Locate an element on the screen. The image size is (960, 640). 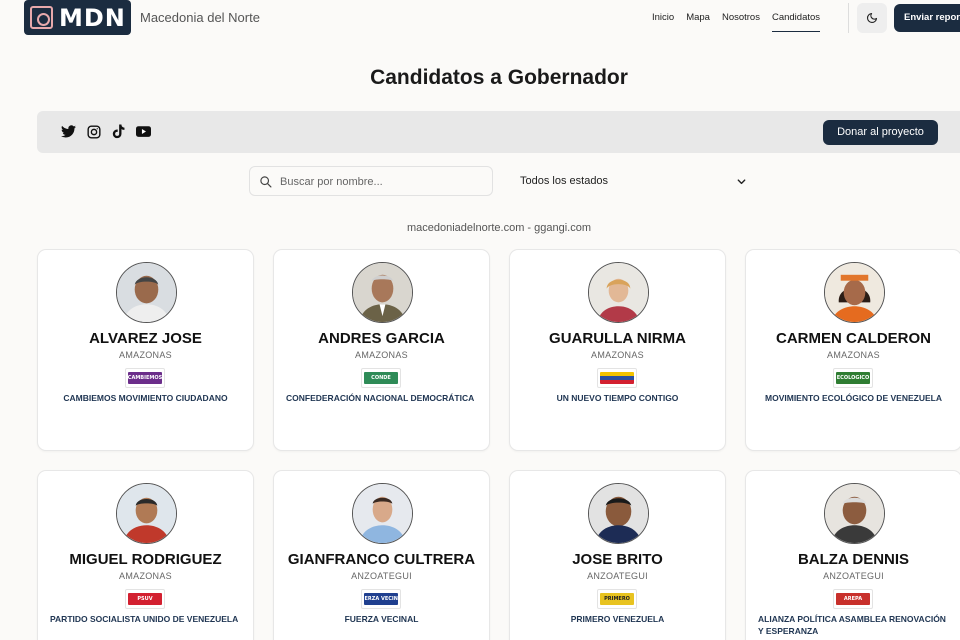
tiktok-icon is located at coordinates (118, 131).